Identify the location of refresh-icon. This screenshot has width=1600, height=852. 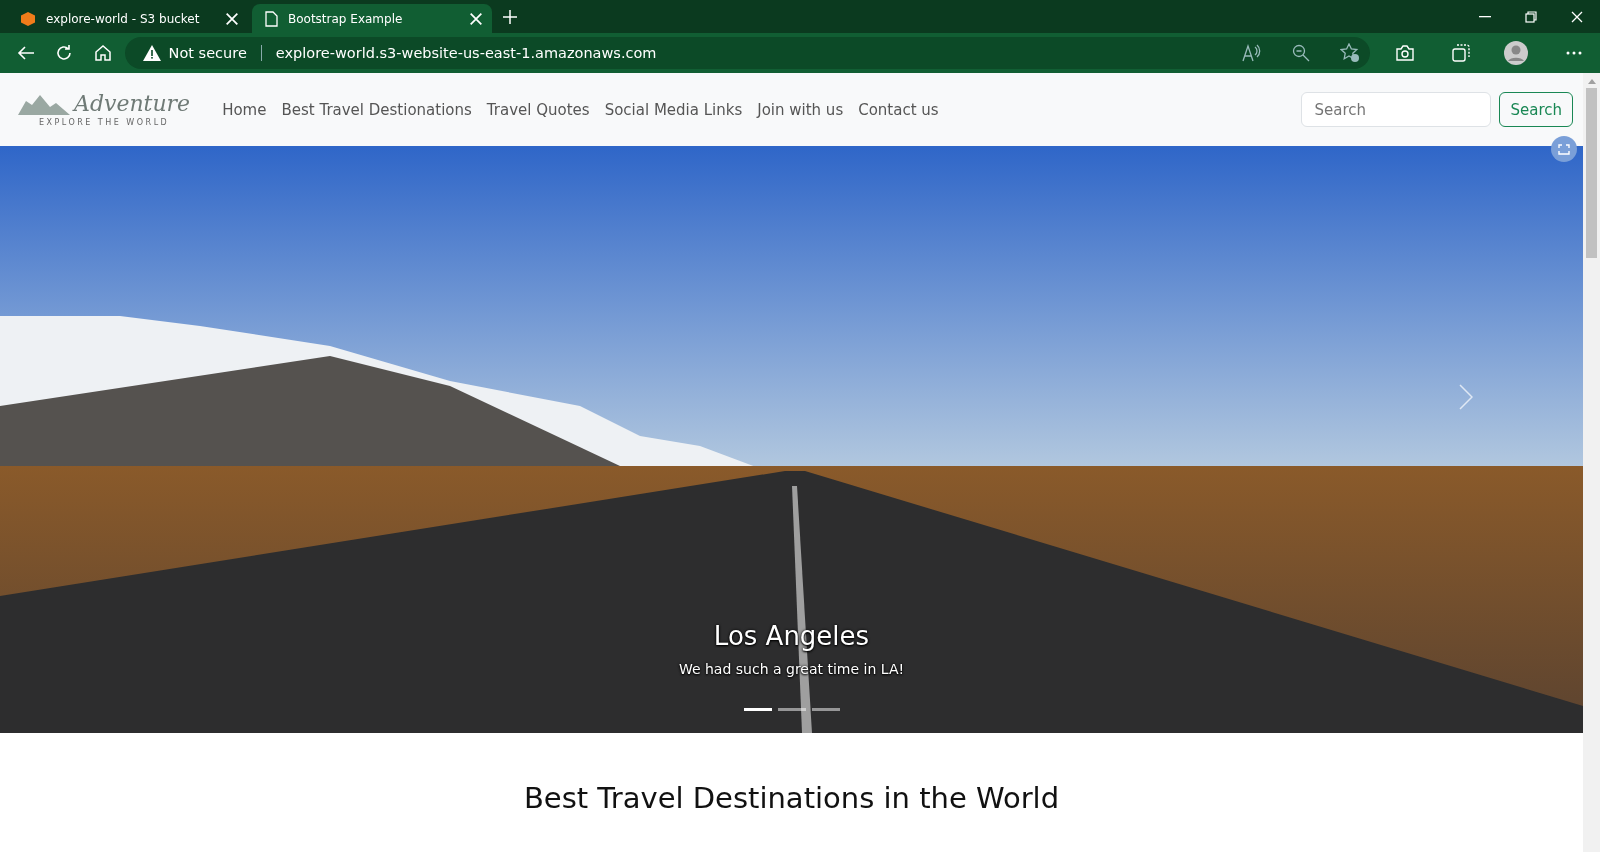
(64, 53).